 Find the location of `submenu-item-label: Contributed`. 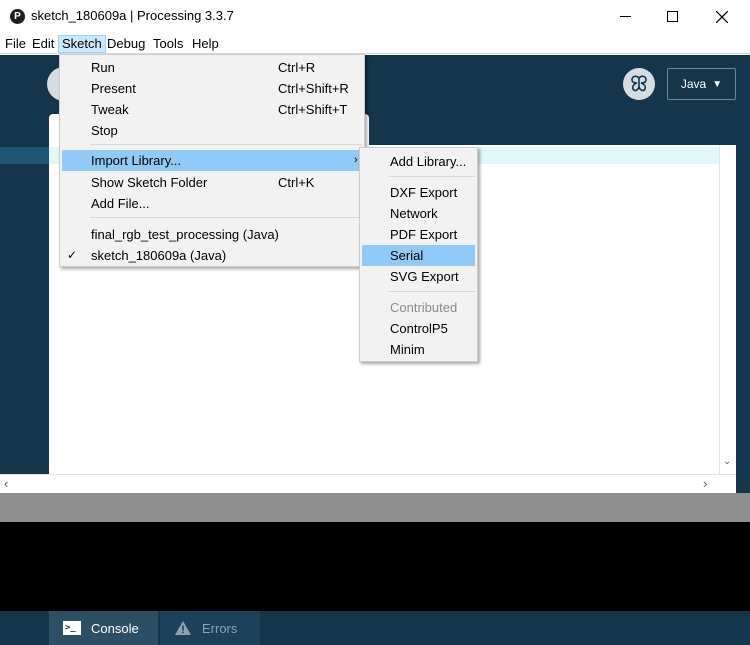

submenu-item-label: Contributed is located at coordinates (424, 307).